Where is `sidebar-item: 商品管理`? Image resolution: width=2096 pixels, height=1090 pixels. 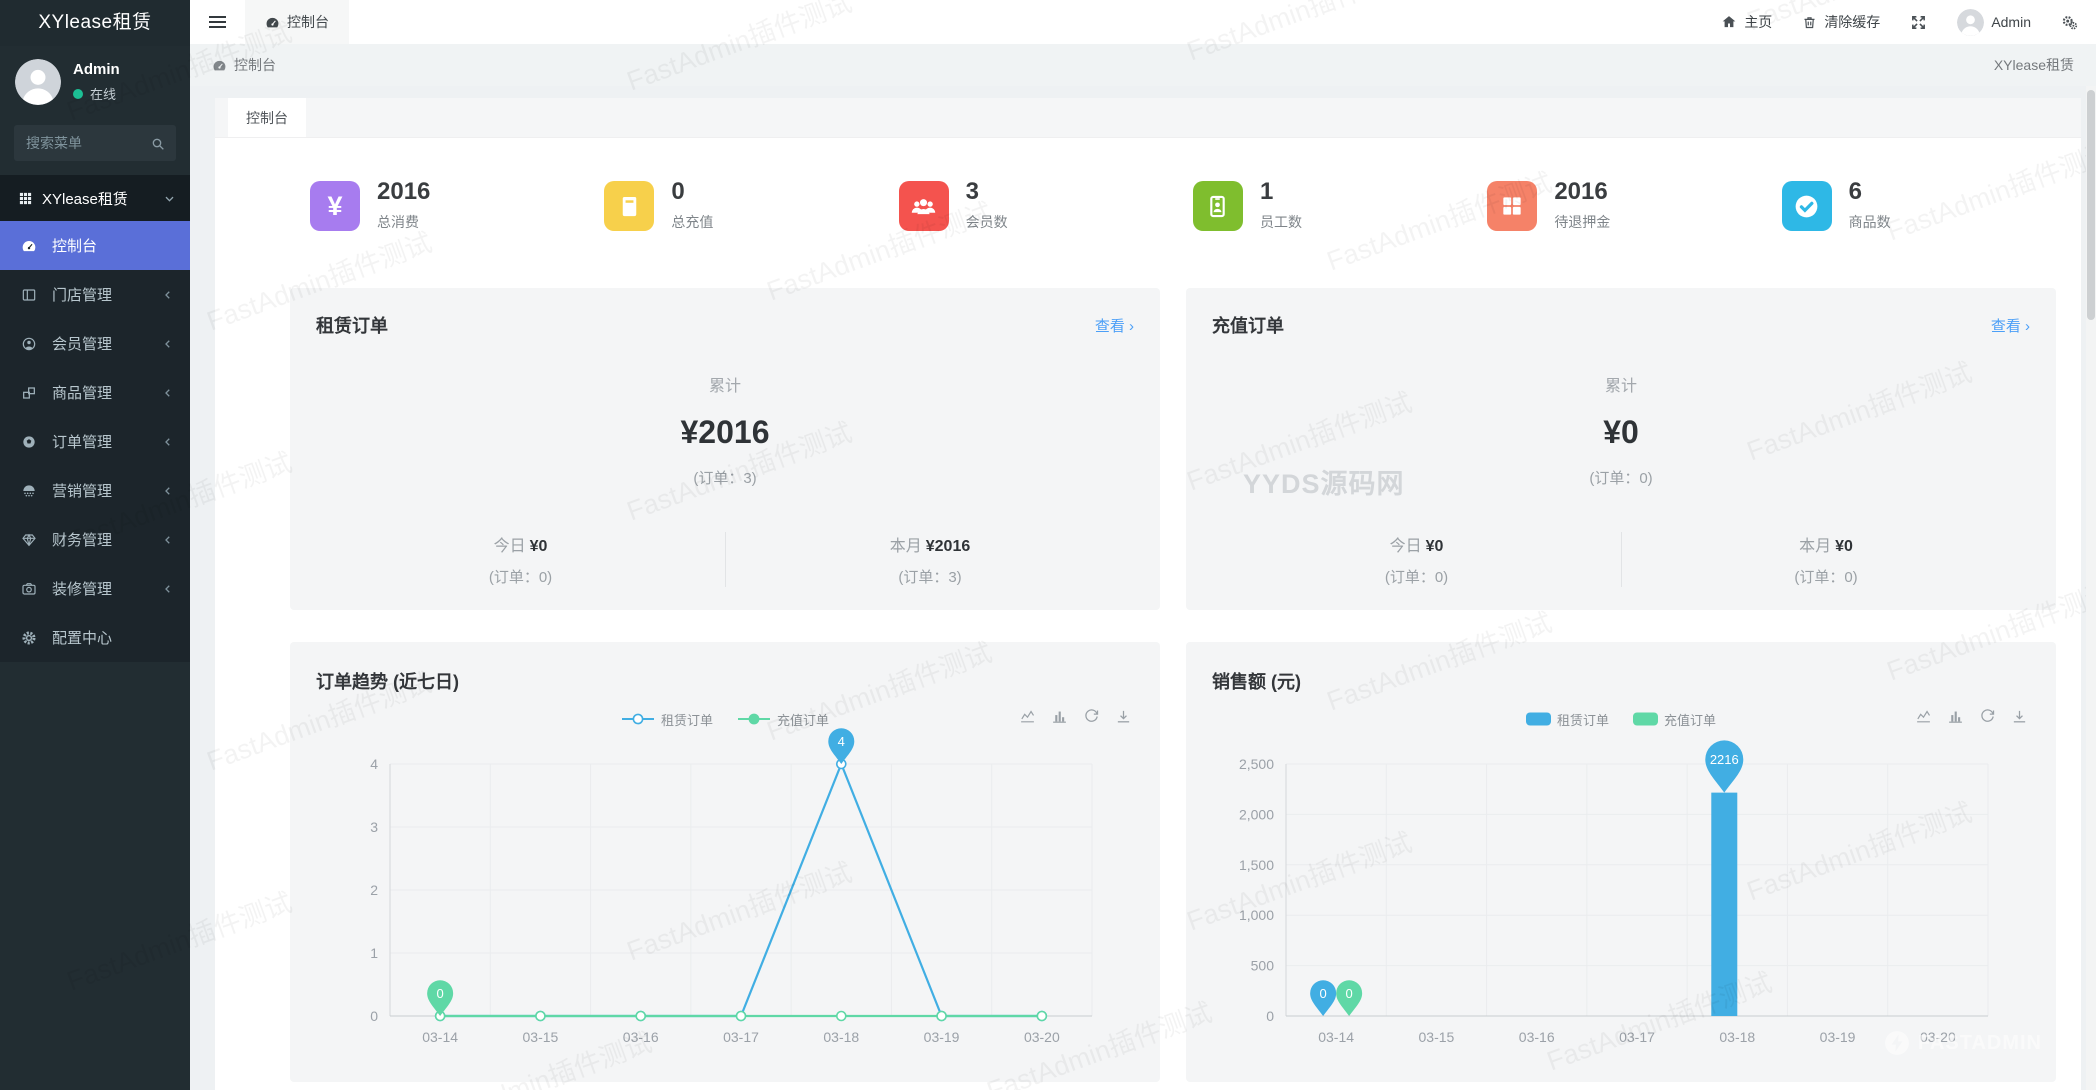 sidebar-item: 商品管理 is located at coordinates (95, 392).